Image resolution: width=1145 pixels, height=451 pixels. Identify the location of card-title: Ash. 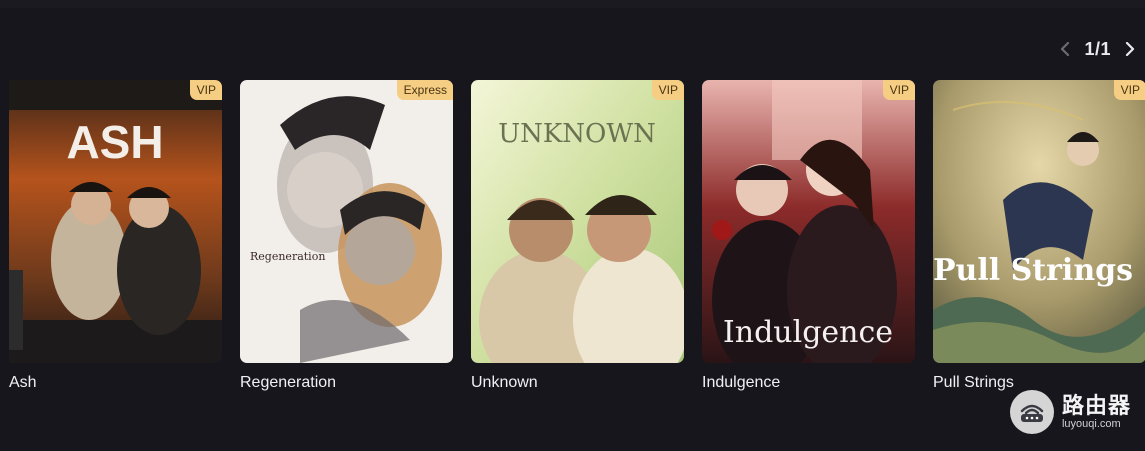
(115, 383).